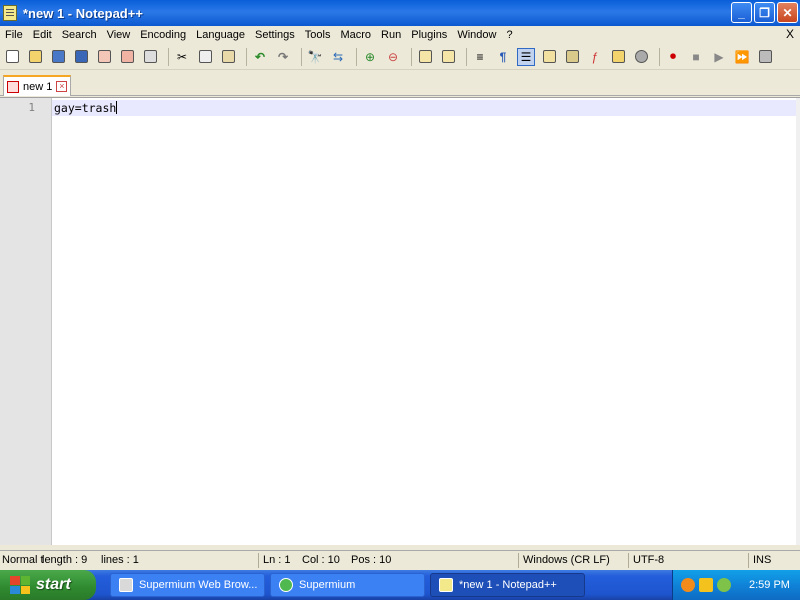  Describe the element at coordinates (790, 34) in the screenshot. I see `close-document-button: X` at that location.